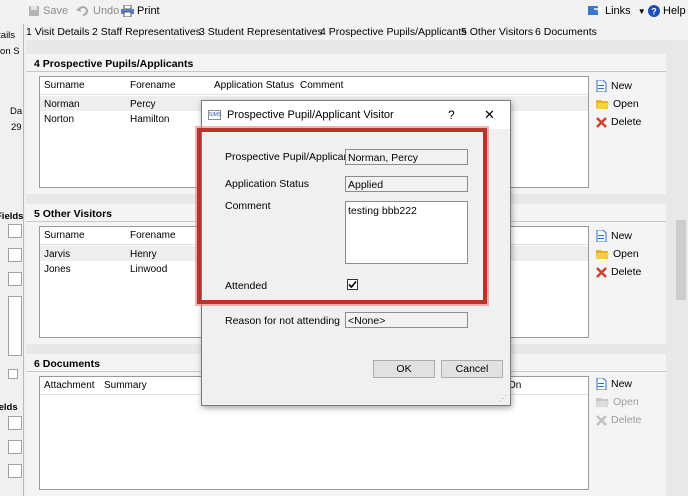 Image resolution: width=688 pixels, height=496 pixels. What do you see at coordinates (12, 216) in the screenshot?
I see `left-panel-fields: Fields` at bounding box center [12, 216].